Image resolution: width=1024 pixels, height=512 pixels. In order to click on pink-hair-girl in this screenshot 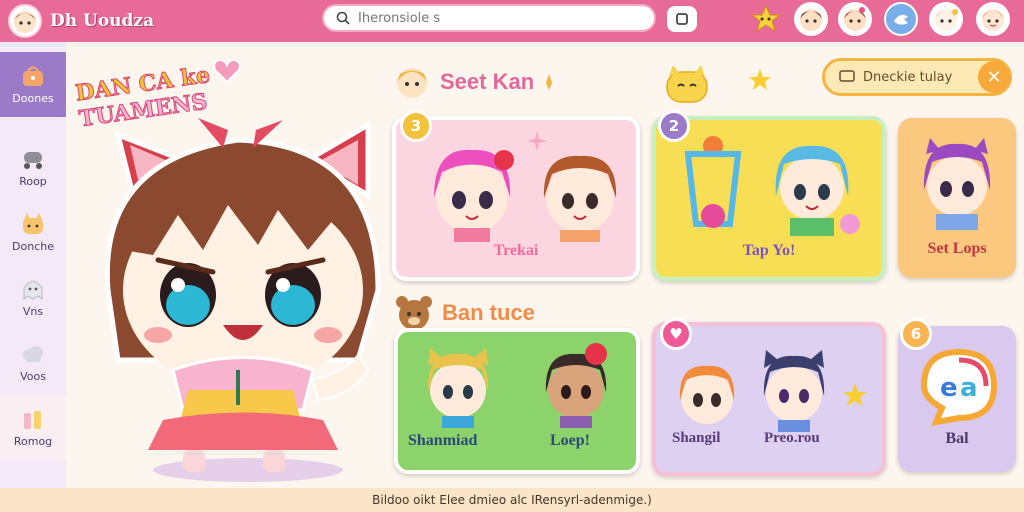, I will do `click(474, 195)`.